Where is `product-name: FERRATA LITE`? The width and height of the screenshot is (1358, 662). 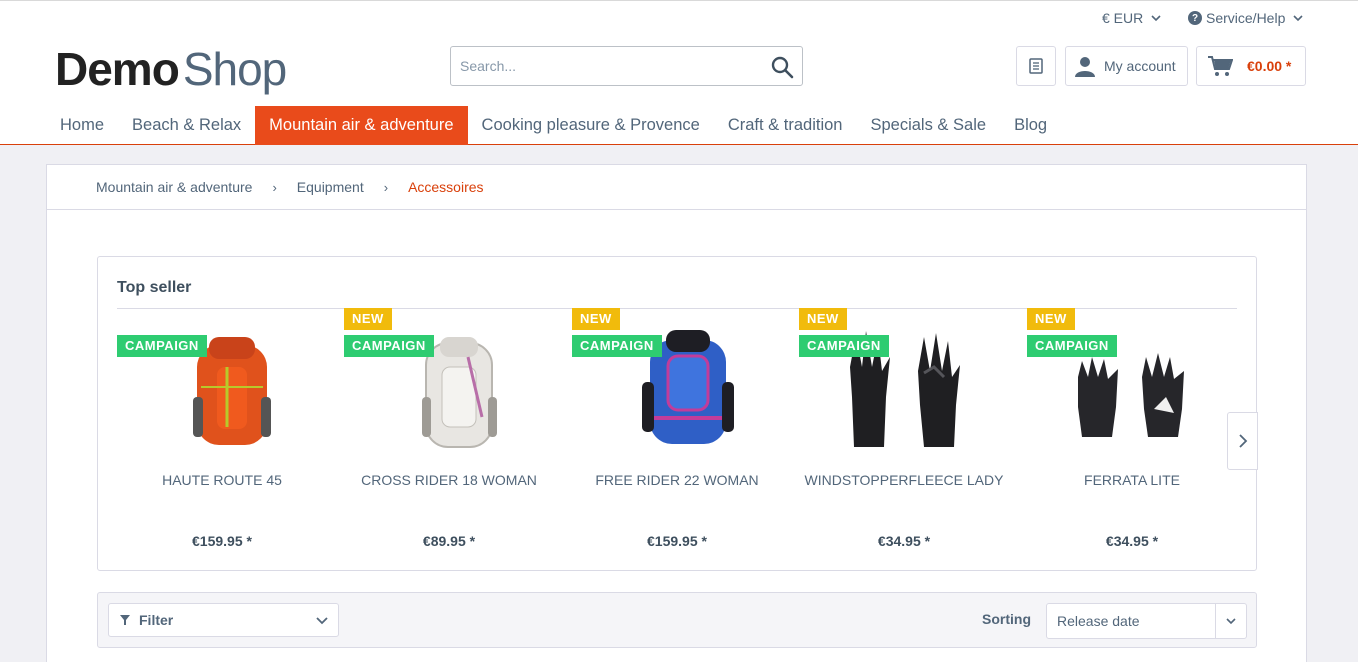
product-name: FERRATA LITE is located at coordinates (1132, 480).